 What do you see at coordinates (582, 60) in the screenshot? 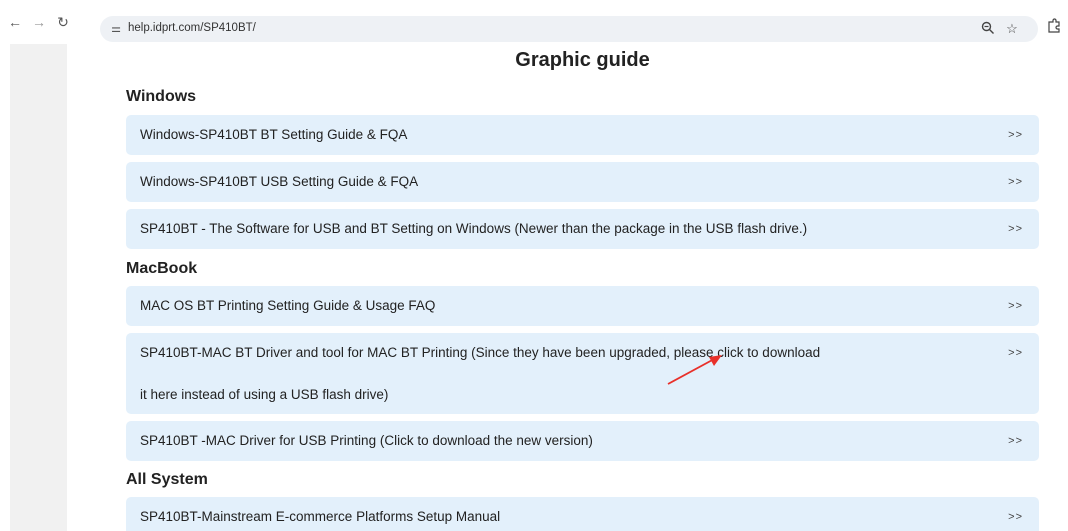
I see `page-title: Graphic guide` at bounding box center [582, 60].